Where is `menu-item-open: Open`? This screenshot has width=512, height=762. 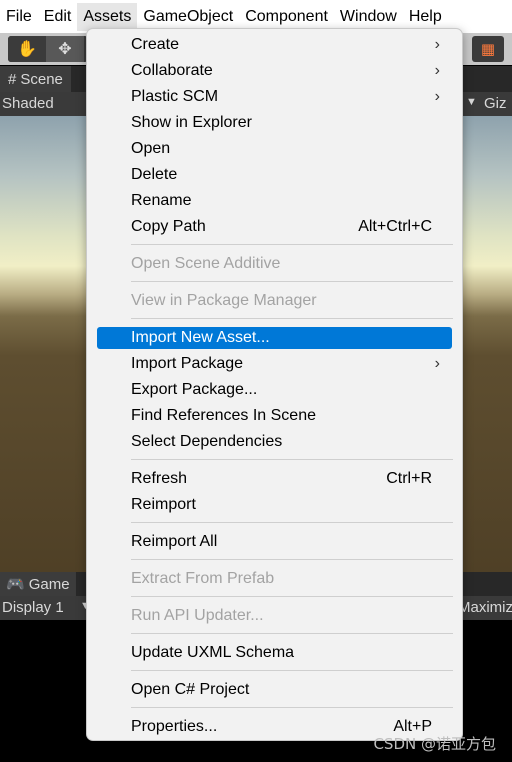 menu-item-open: Open is located at coordinates (274, 149).